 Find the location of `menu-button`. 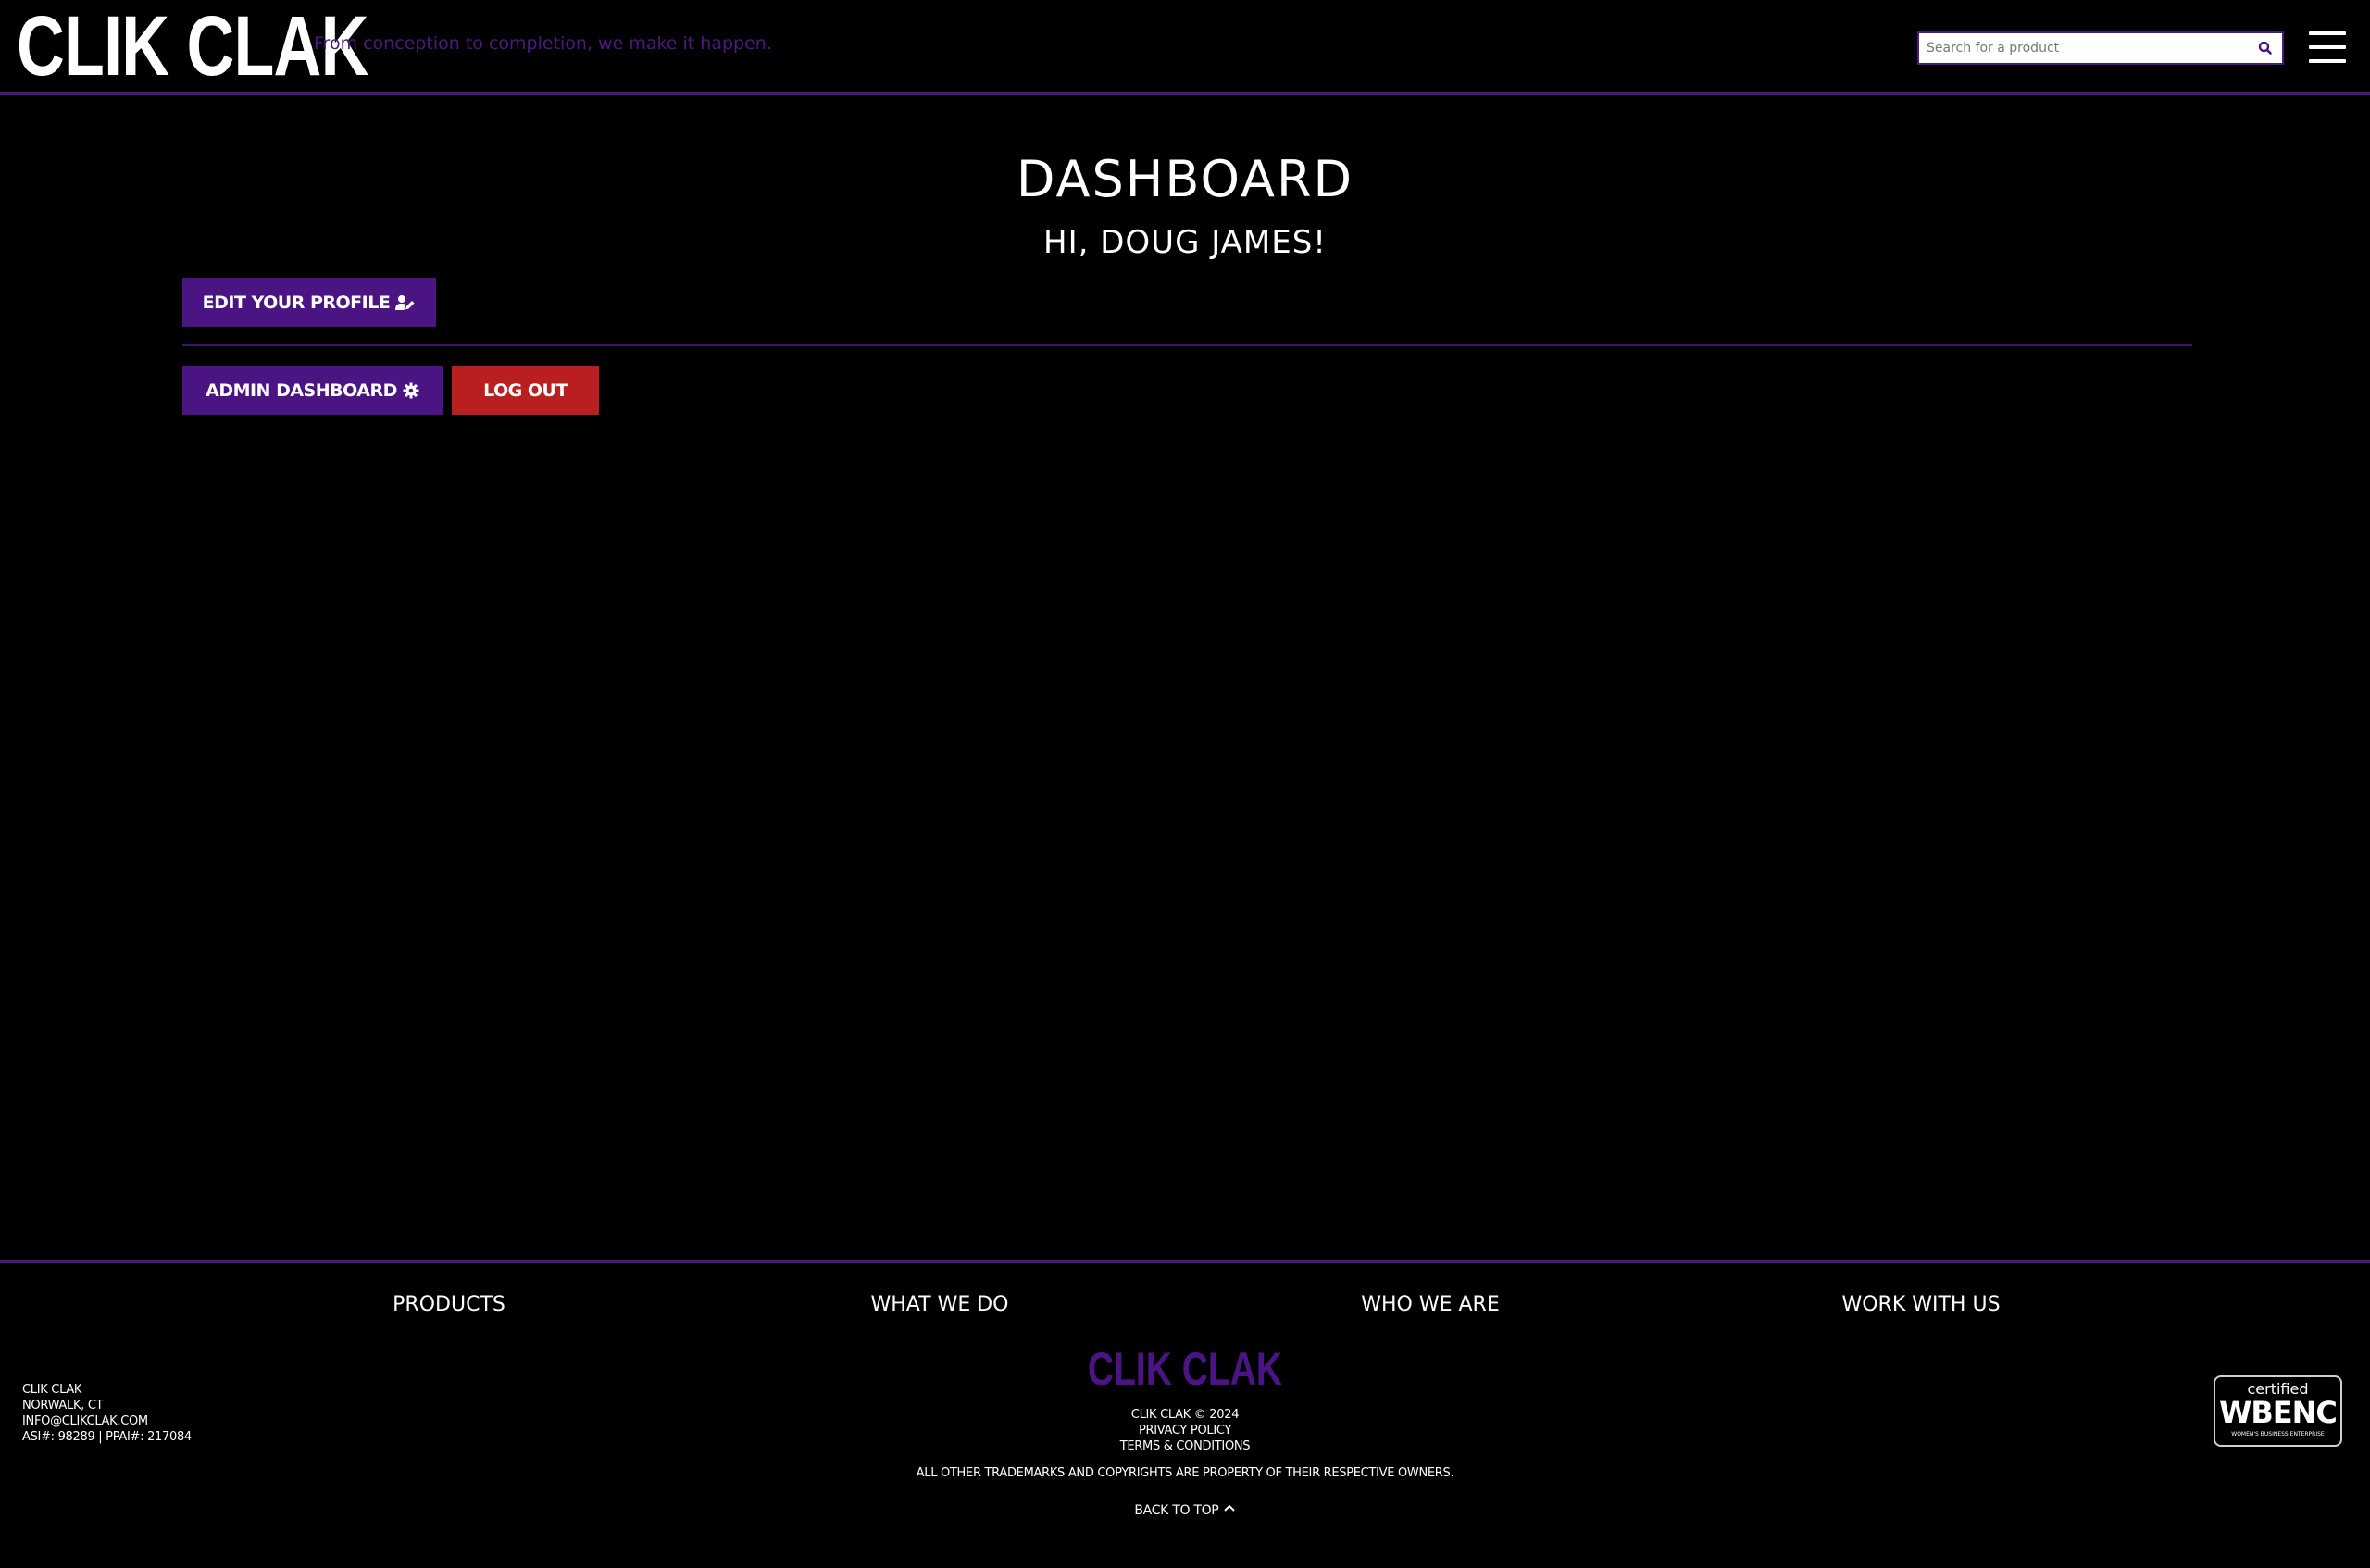

menu-button is located at coordinates (2327, 47).